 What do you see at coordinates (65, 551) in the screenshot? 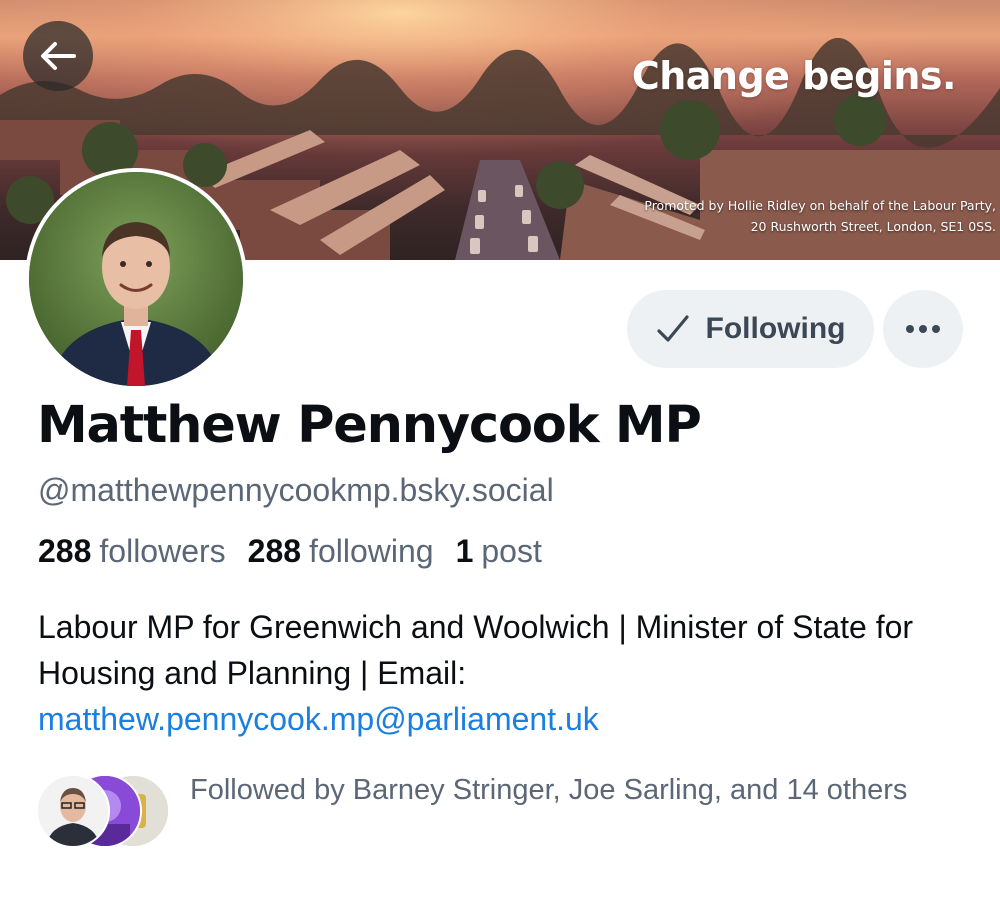
I see `followers-count: 288` at bounding box center [65, 551].